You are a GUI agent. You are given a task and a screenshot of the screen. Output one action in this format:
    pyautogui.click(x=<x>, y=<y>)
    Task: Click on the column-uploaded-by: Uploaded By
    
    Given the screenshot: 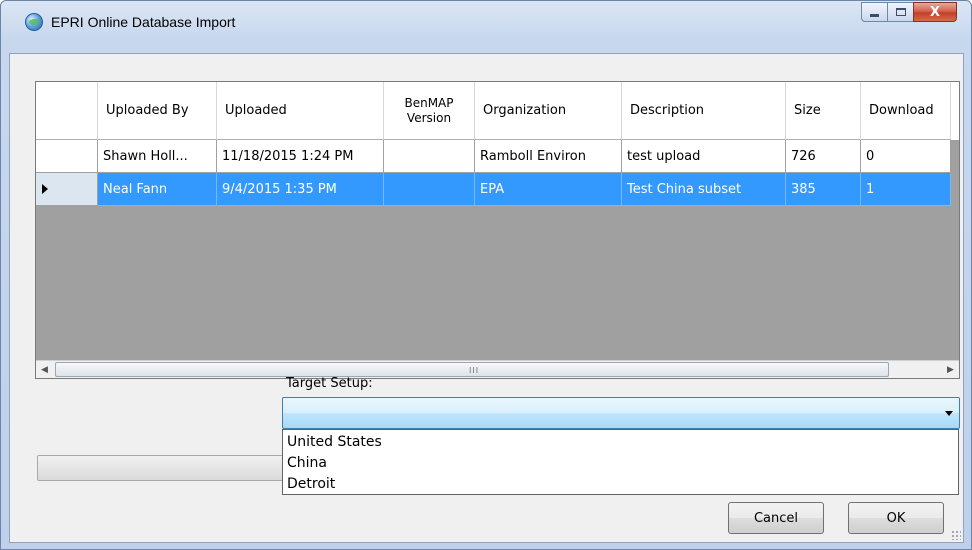 What is the action you would take?
    pyautogui.click(x=157, y=111)
    